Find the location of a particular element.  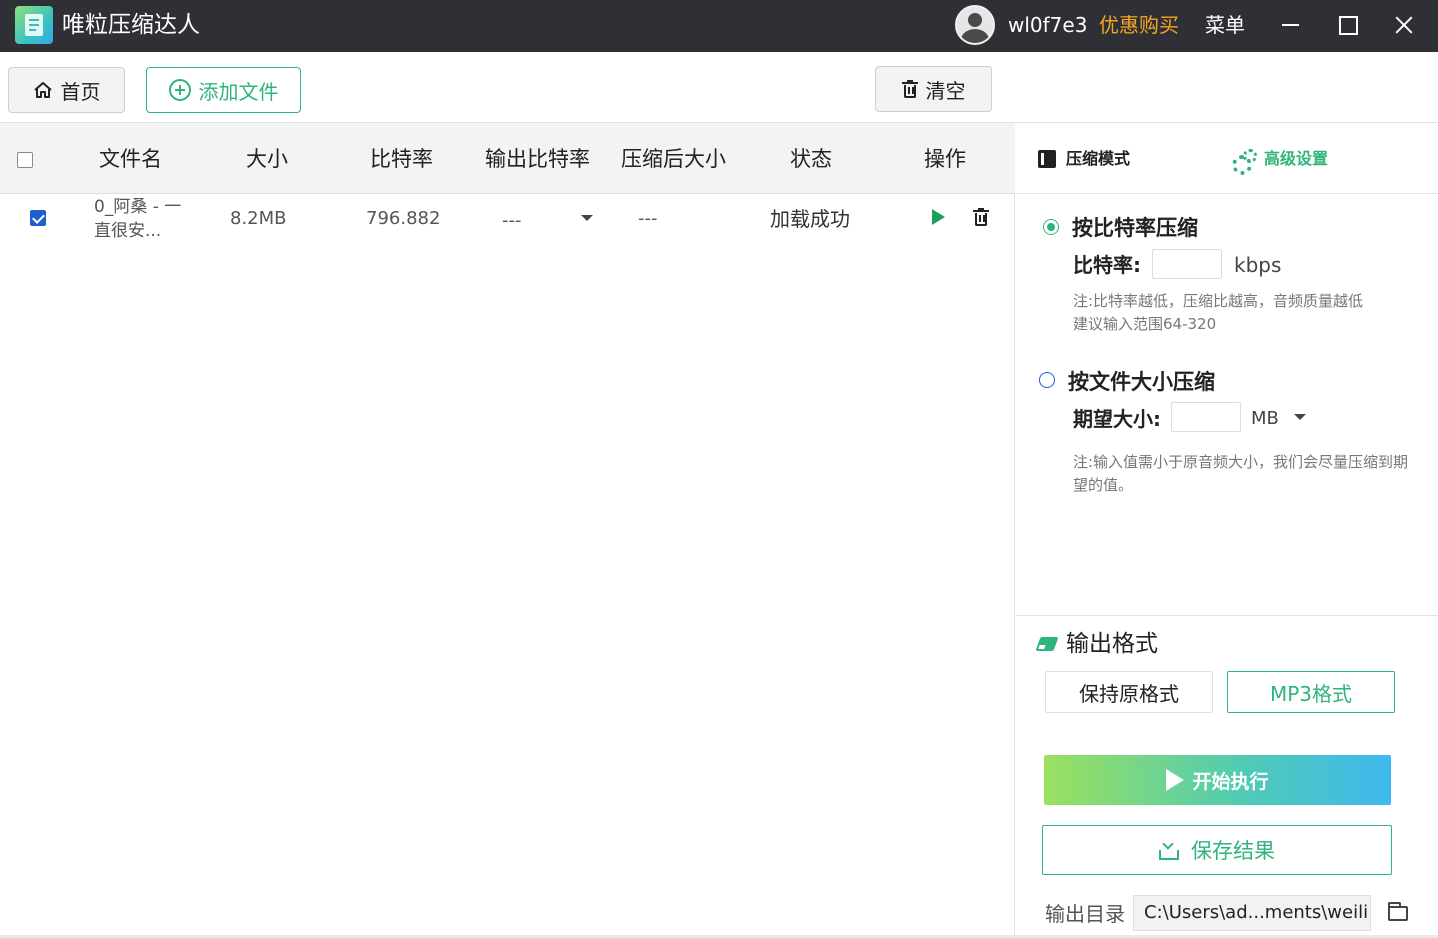

app-logo-icon is located at coordinates (34, 25).